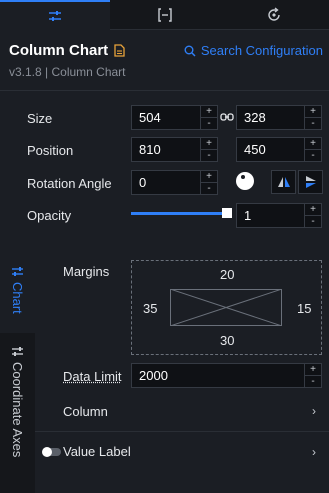 Image resolution: width=329 pixels, height=493 pixels. I want to click on lock-ratio-icon, so click(227, 117).